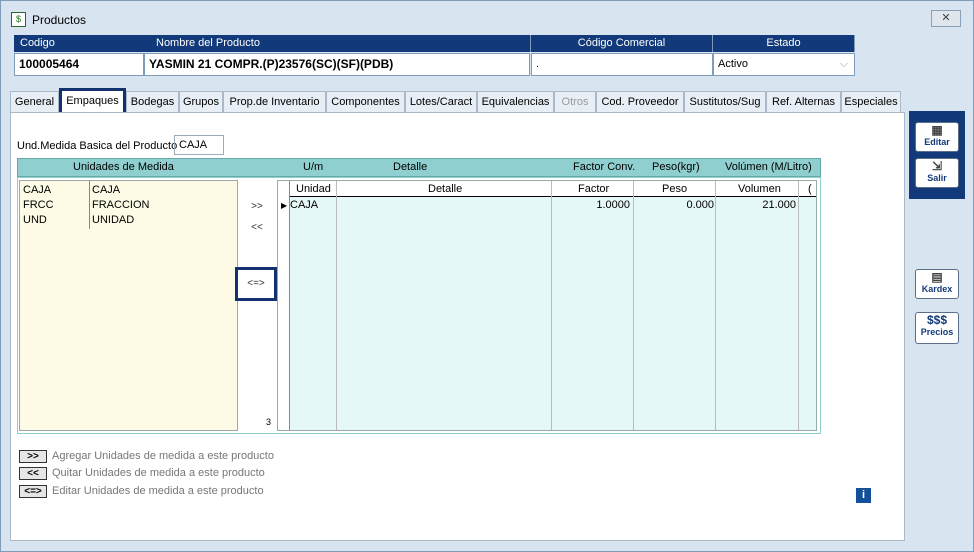  What do you see at coordinates (33, 473) in the screenshot?
I see `legend-key-remove: <<` at bounding box center [33, 473].